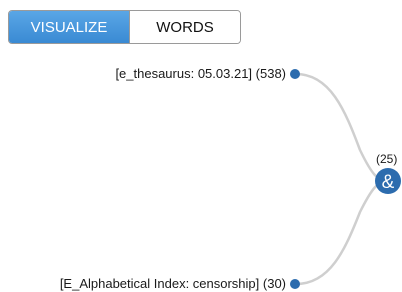 The width and height of the screenshot is (402, 292). I want to click on join-count: (25), so click(387, 159).